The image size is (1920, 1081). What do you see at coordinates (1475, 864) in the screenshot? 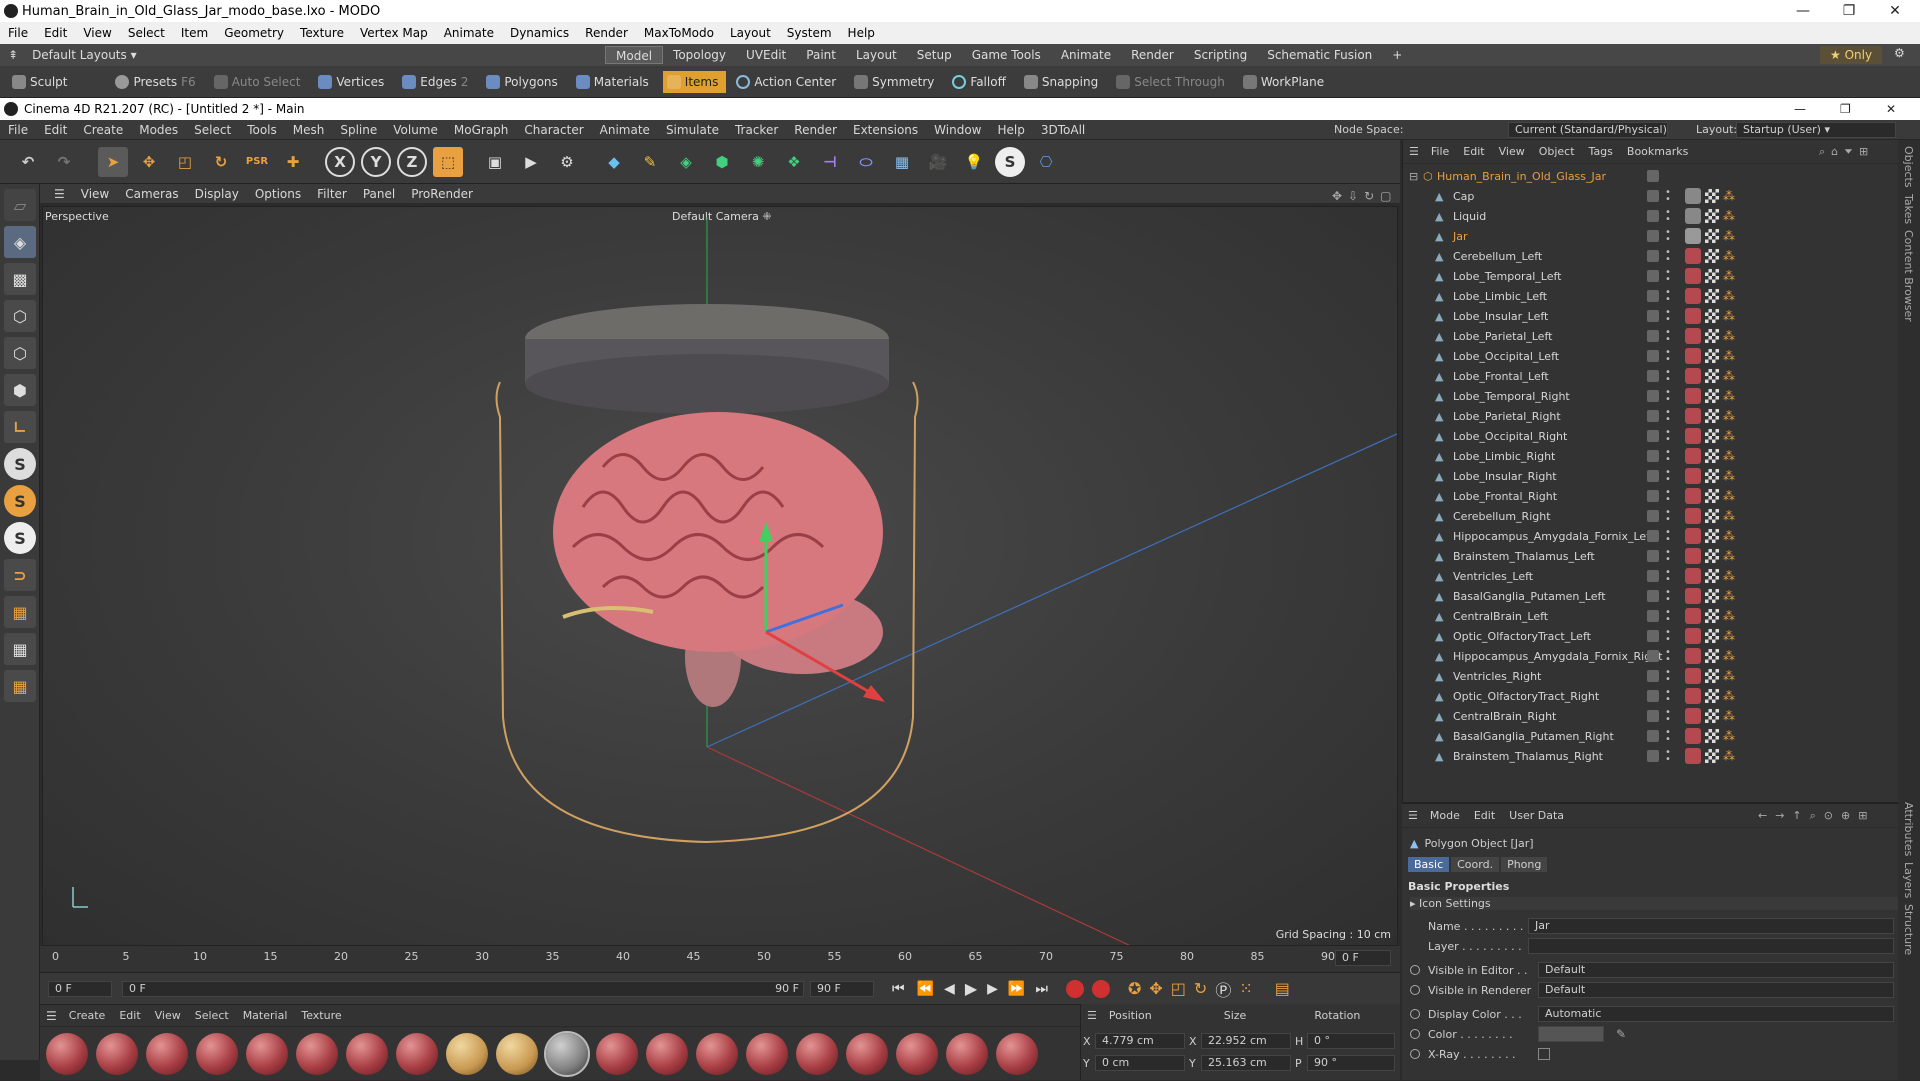
I see `attr-tab-coord: Coord.` at bounding box center [1475, 864].